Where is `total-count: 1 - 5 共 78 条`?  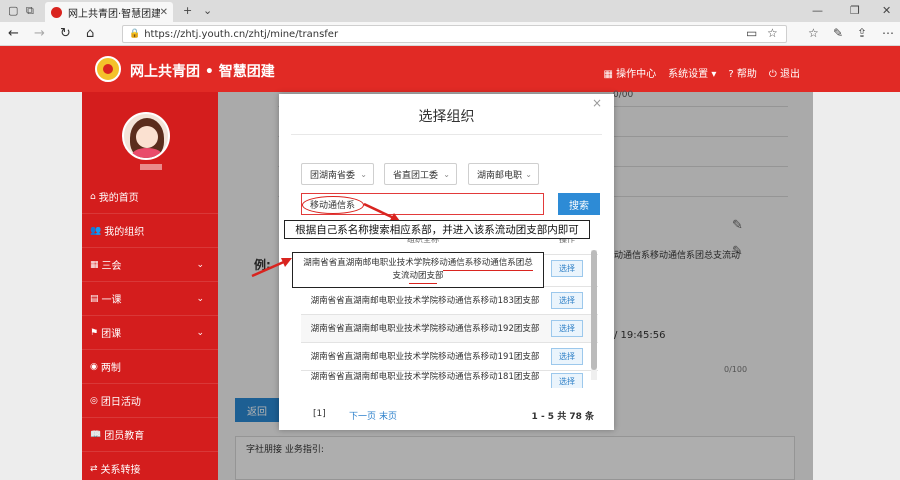 total-count: 1 - 5 共 78 条 is located at coordinates (562, 417).